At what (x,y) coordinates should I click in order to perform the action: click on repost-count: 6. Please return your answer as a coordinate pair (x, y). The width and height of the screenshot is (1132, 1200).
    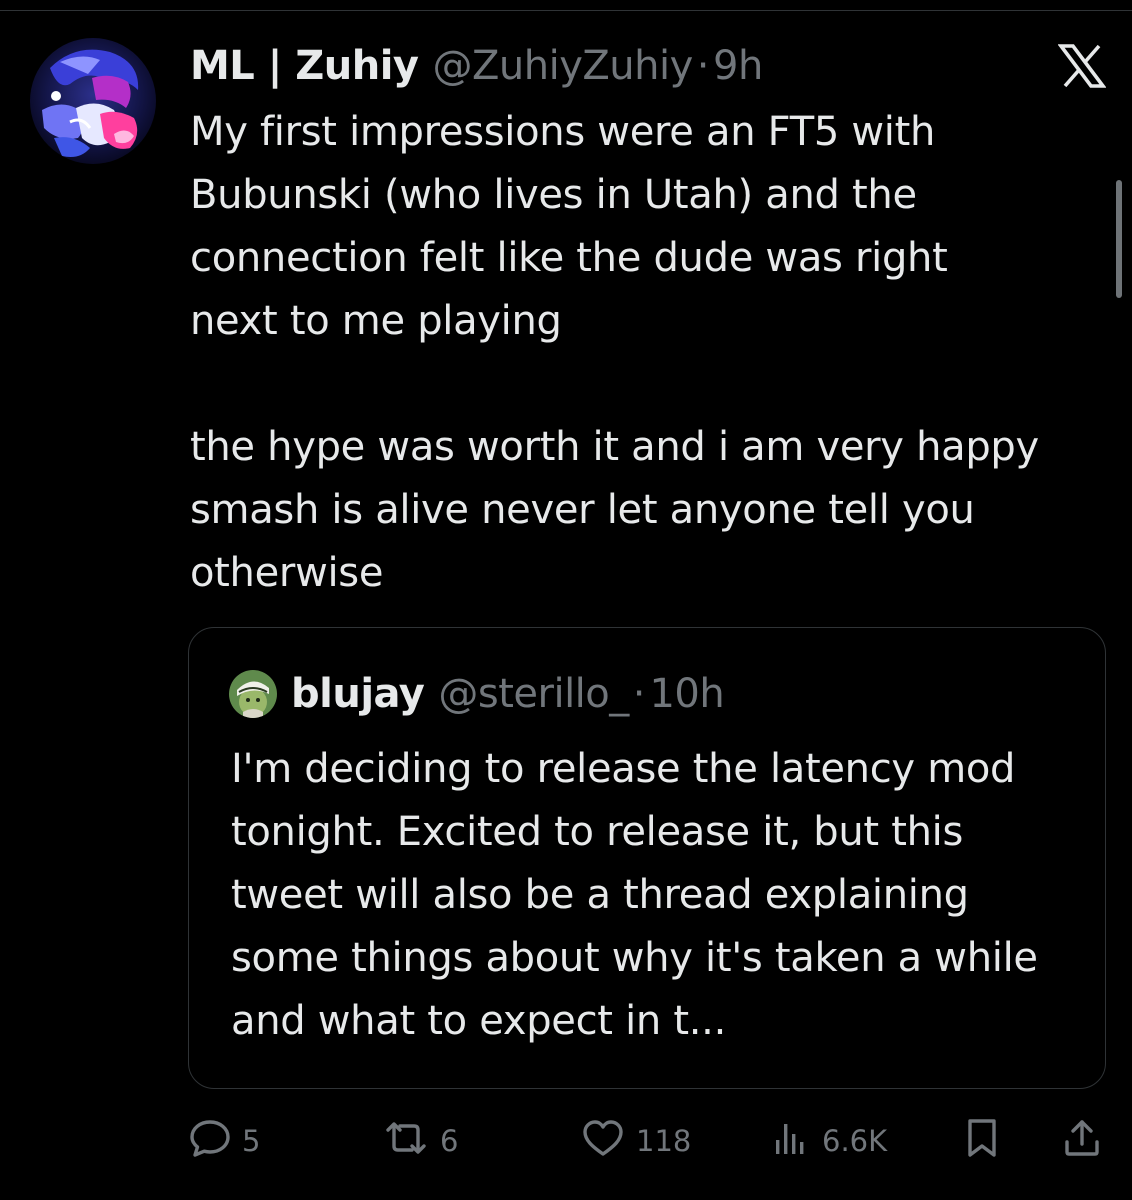
    Looking at the image, I should click on (449, 1141).